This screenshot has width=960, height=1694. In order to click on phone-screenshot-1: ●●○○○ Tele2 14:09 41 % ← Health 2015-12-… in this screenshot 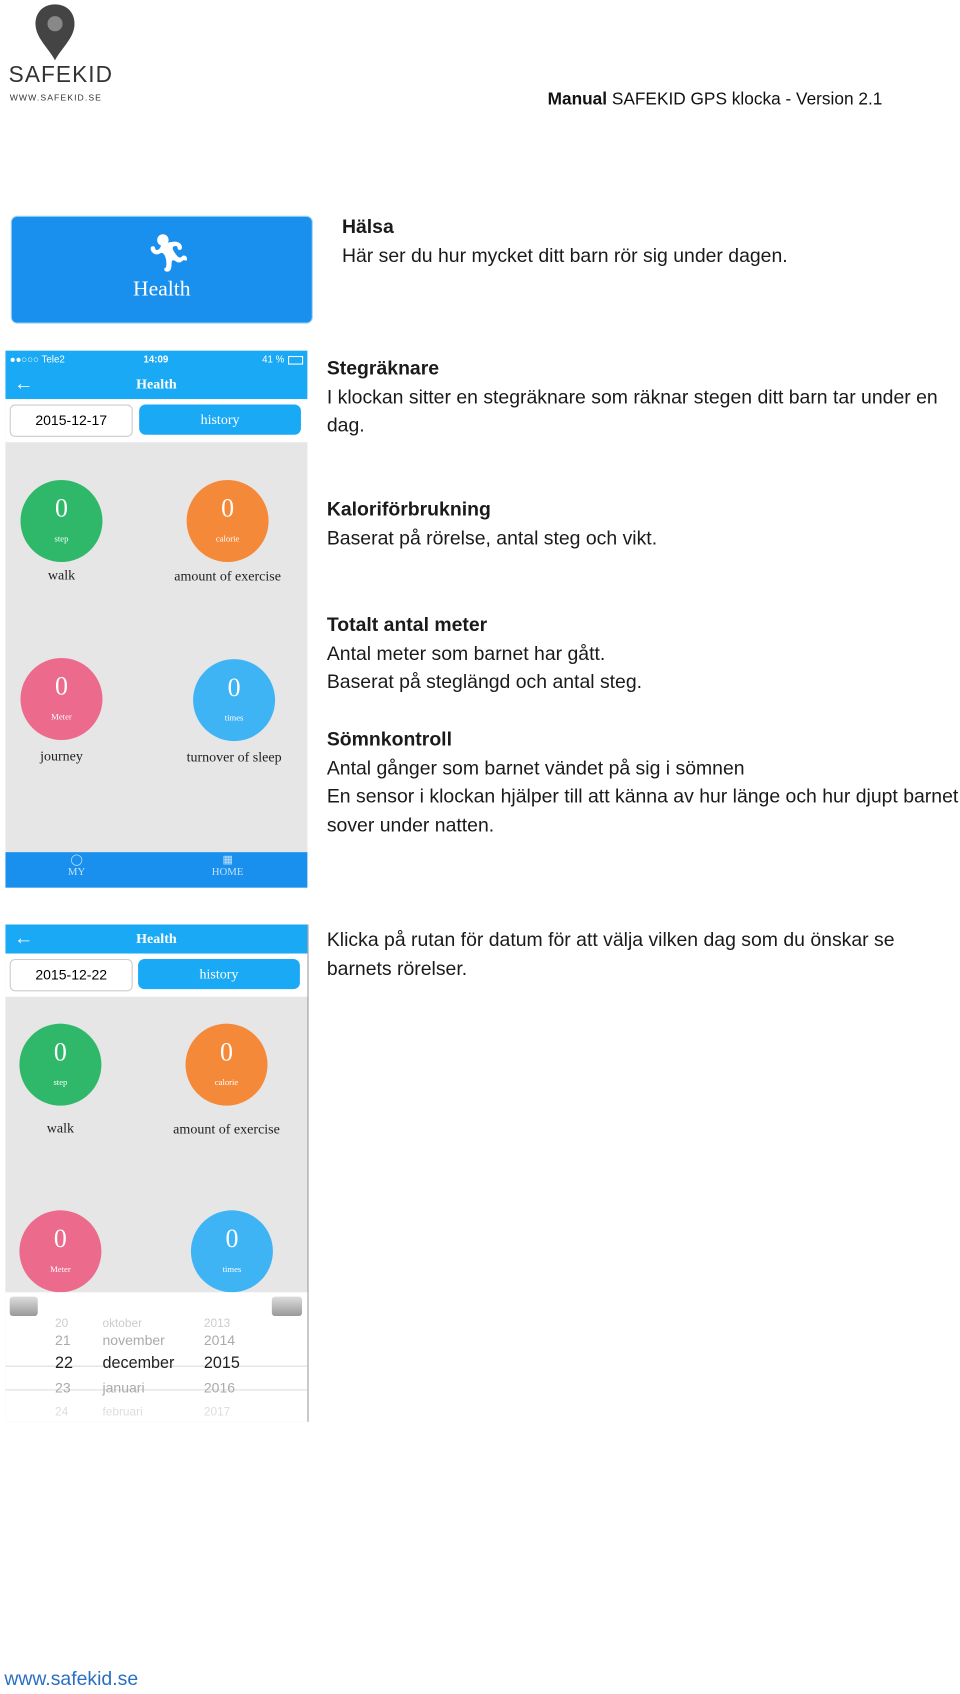, I will do `click(156, 619)`.